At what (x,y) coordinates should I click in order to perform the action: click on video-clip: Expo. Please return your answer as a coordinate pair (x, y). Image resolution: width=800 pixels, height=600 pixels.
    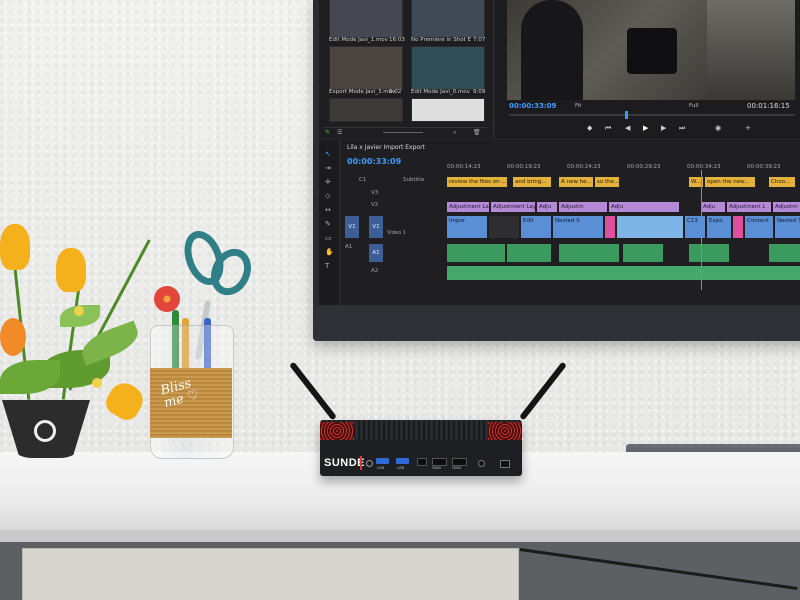
    Looking at the image, I should click on (719, 227).